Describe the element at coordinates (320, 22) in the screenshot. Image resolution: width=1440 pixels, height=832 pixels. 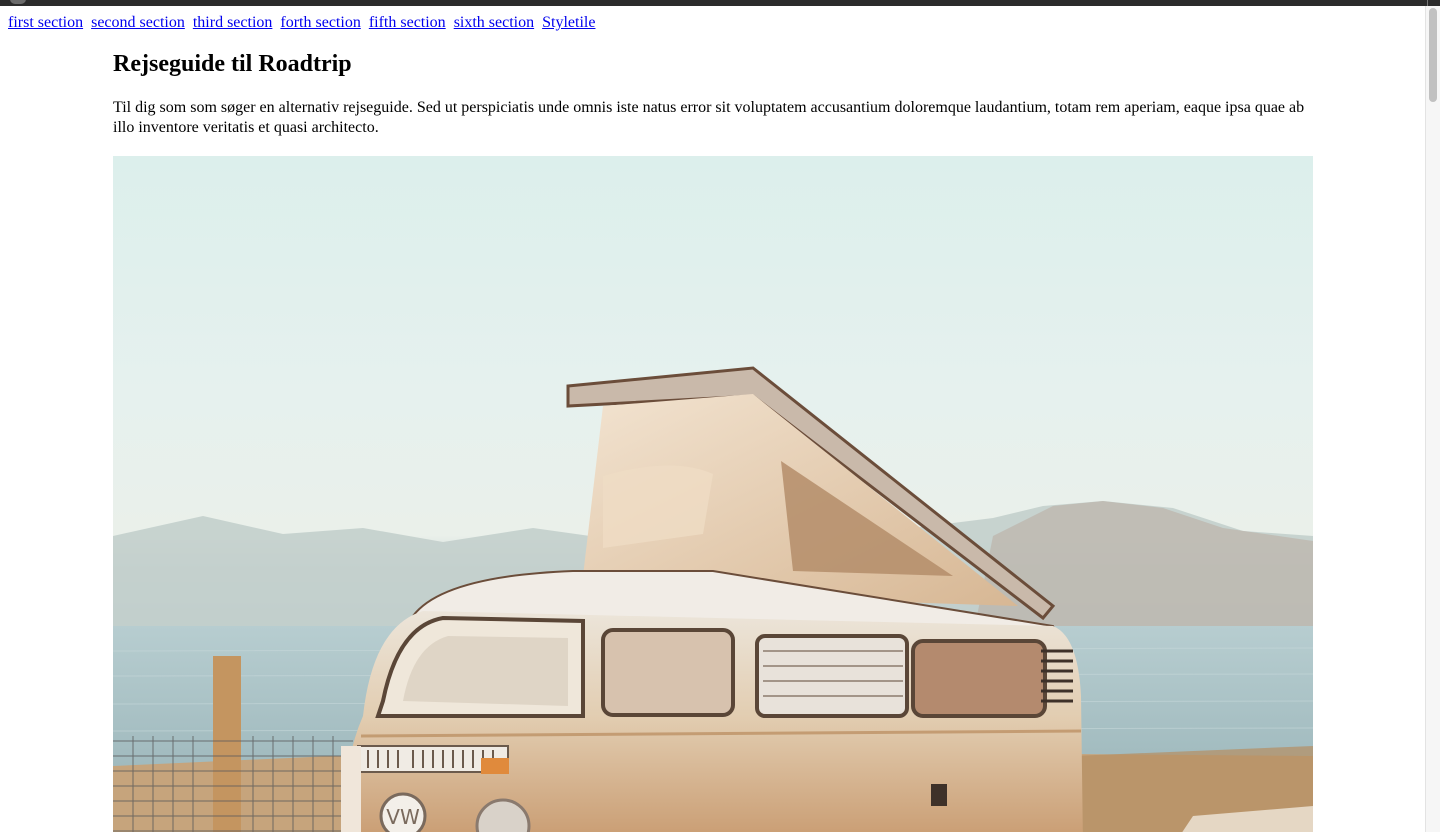
I see `nav-link-forth-section: forth section` at that location.